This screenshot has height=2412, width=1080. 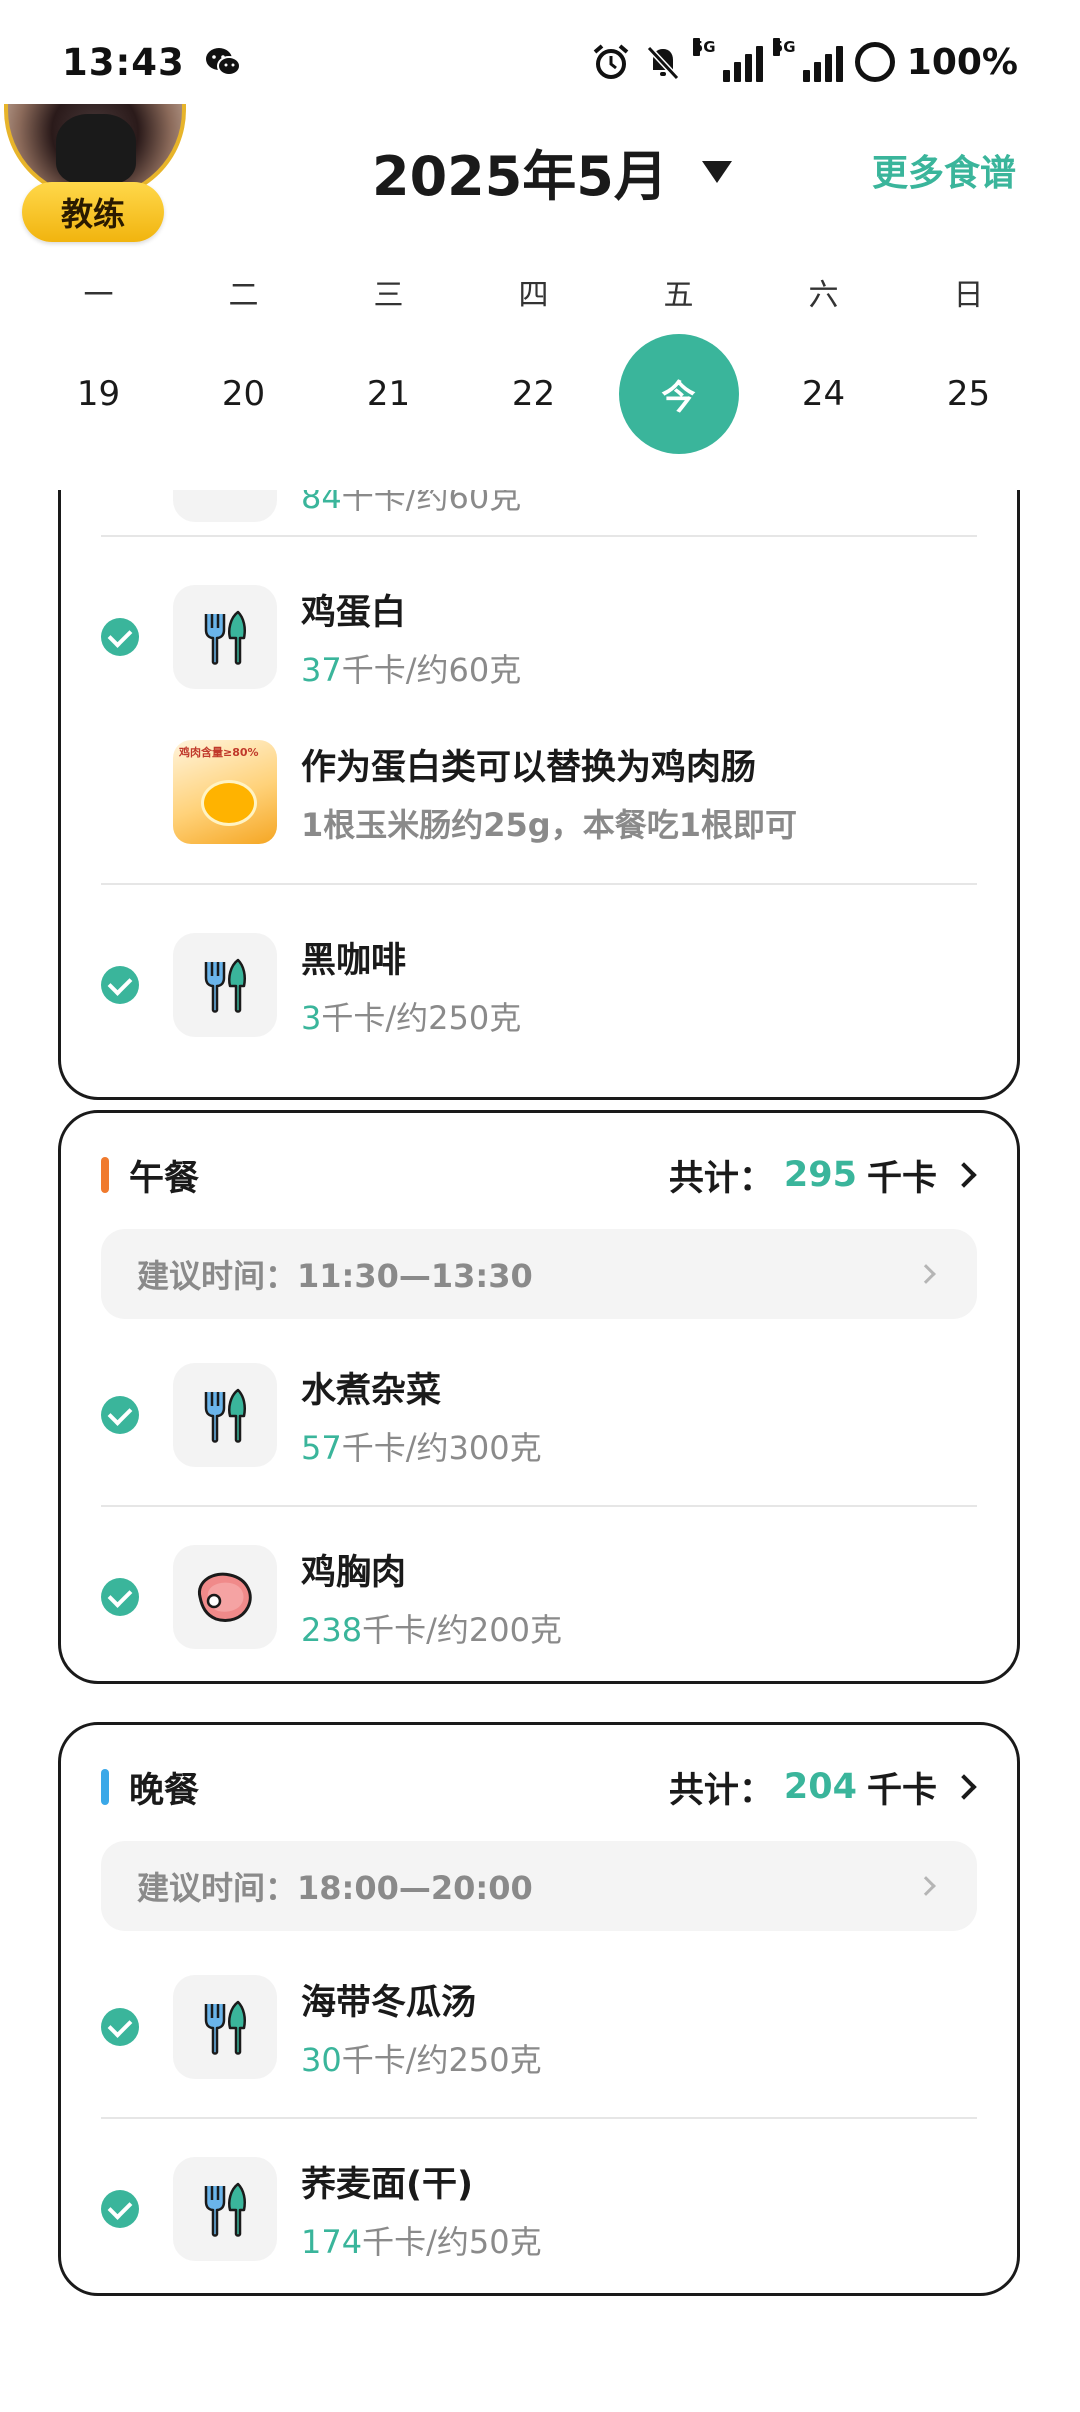 I want to click on status-time: 13:43, so click(x=123, y=62).